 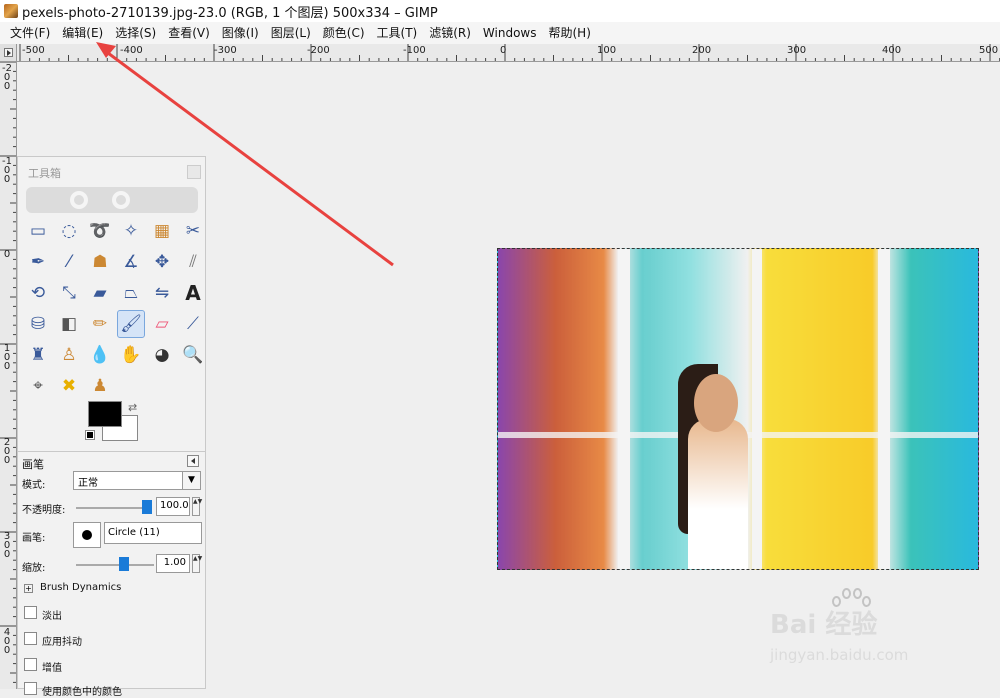 What do you see at coordinates (69, 231) in the screenshot?
I see `ellipse-select-tool-icon: ◌` at bounding box center [69, 231].